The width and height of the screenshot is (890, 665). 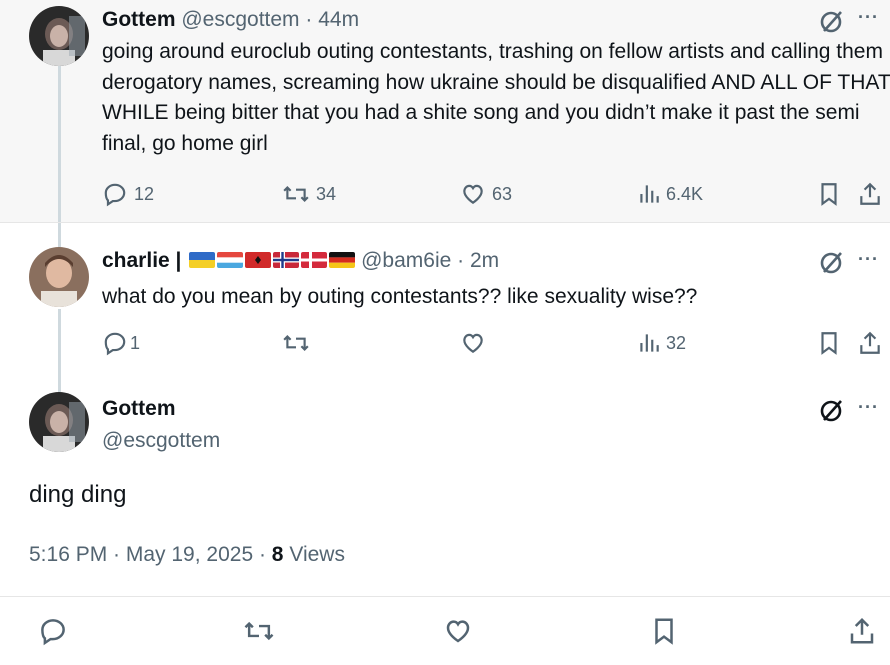 I want to click on reply-button: 1, so click(x=121, y=343).